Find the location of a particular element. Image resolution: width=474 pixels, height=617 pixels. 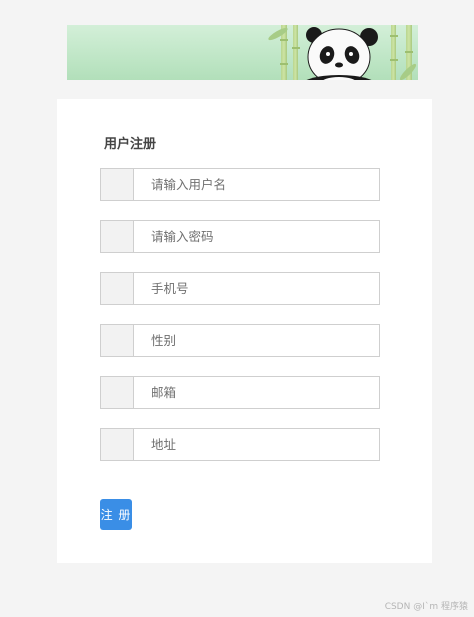

gender-input is located at coordinates (256, 340).